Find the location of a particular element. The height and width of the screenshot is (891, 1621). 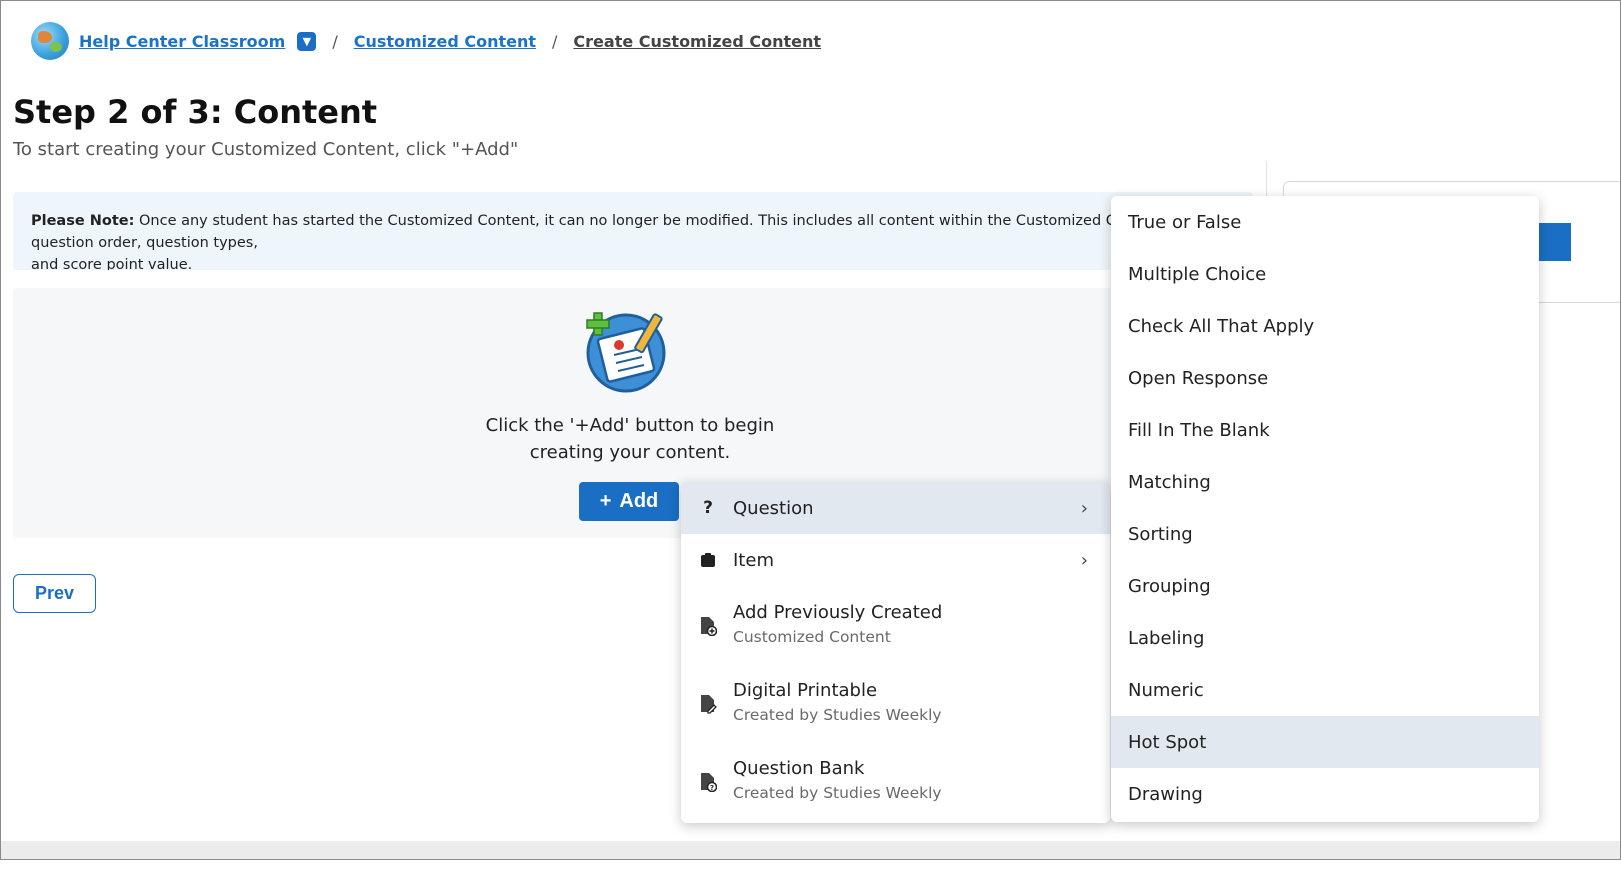

page-footer is located at coordinates (810, 850).